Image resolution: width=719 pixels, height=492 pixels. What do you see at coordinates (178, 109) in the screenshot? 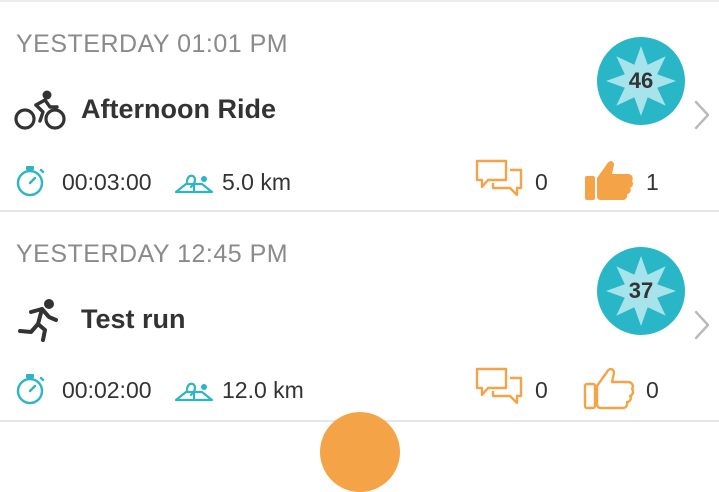
I see `activity-title: Afternoon Ride` at bounding box center [178, 109].